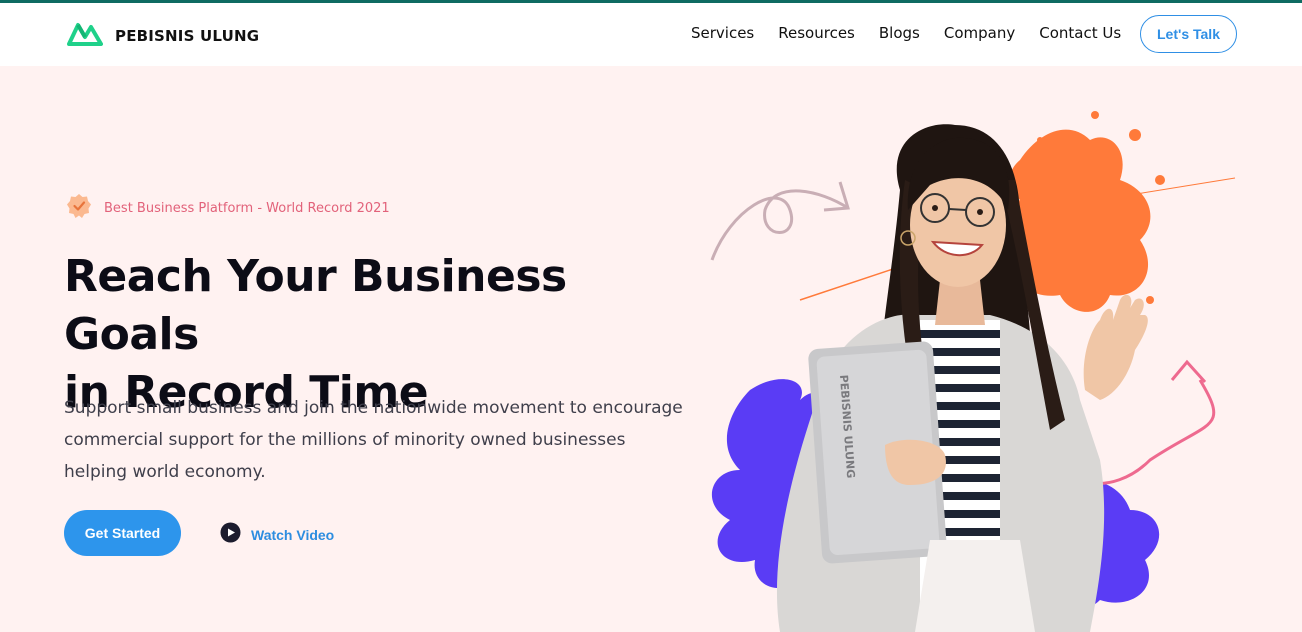 The image size is (1302, 632). Describe the element at coordinates (230, 534) in the screenshot. I see `play-icon` at that location.